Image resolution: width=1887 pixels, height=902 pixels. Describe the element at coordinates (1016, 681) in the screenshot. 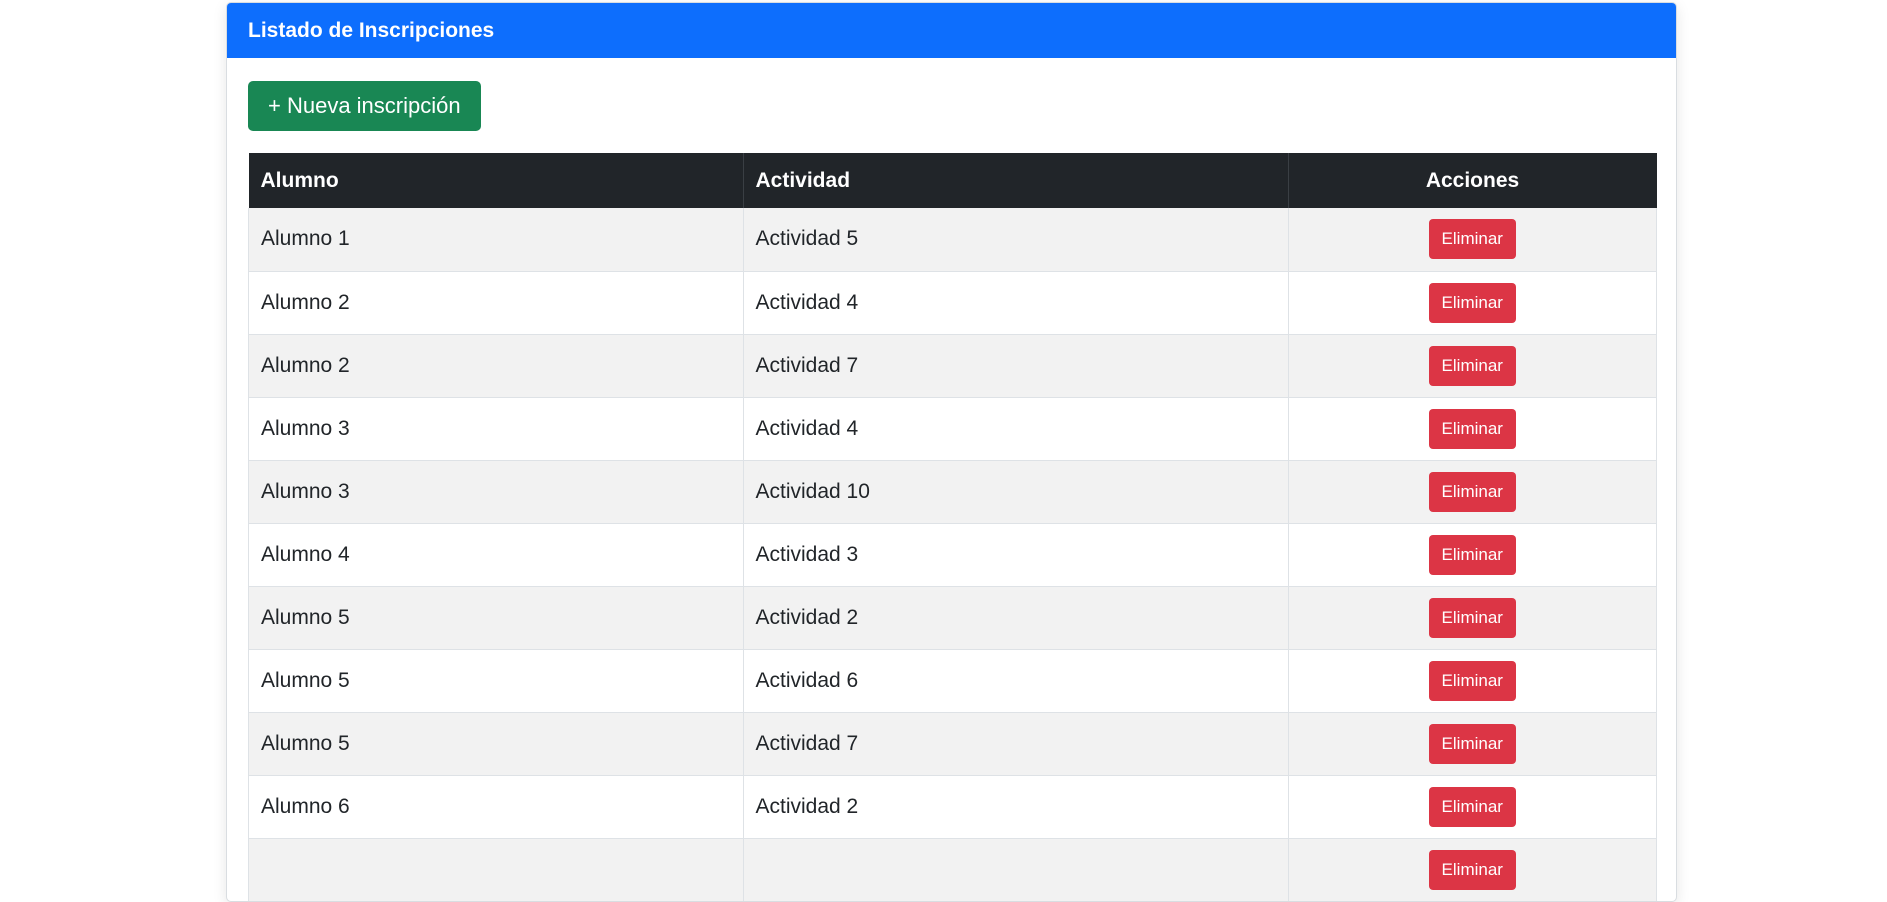

I see `cell-actividad: Actividad 6` at that location.